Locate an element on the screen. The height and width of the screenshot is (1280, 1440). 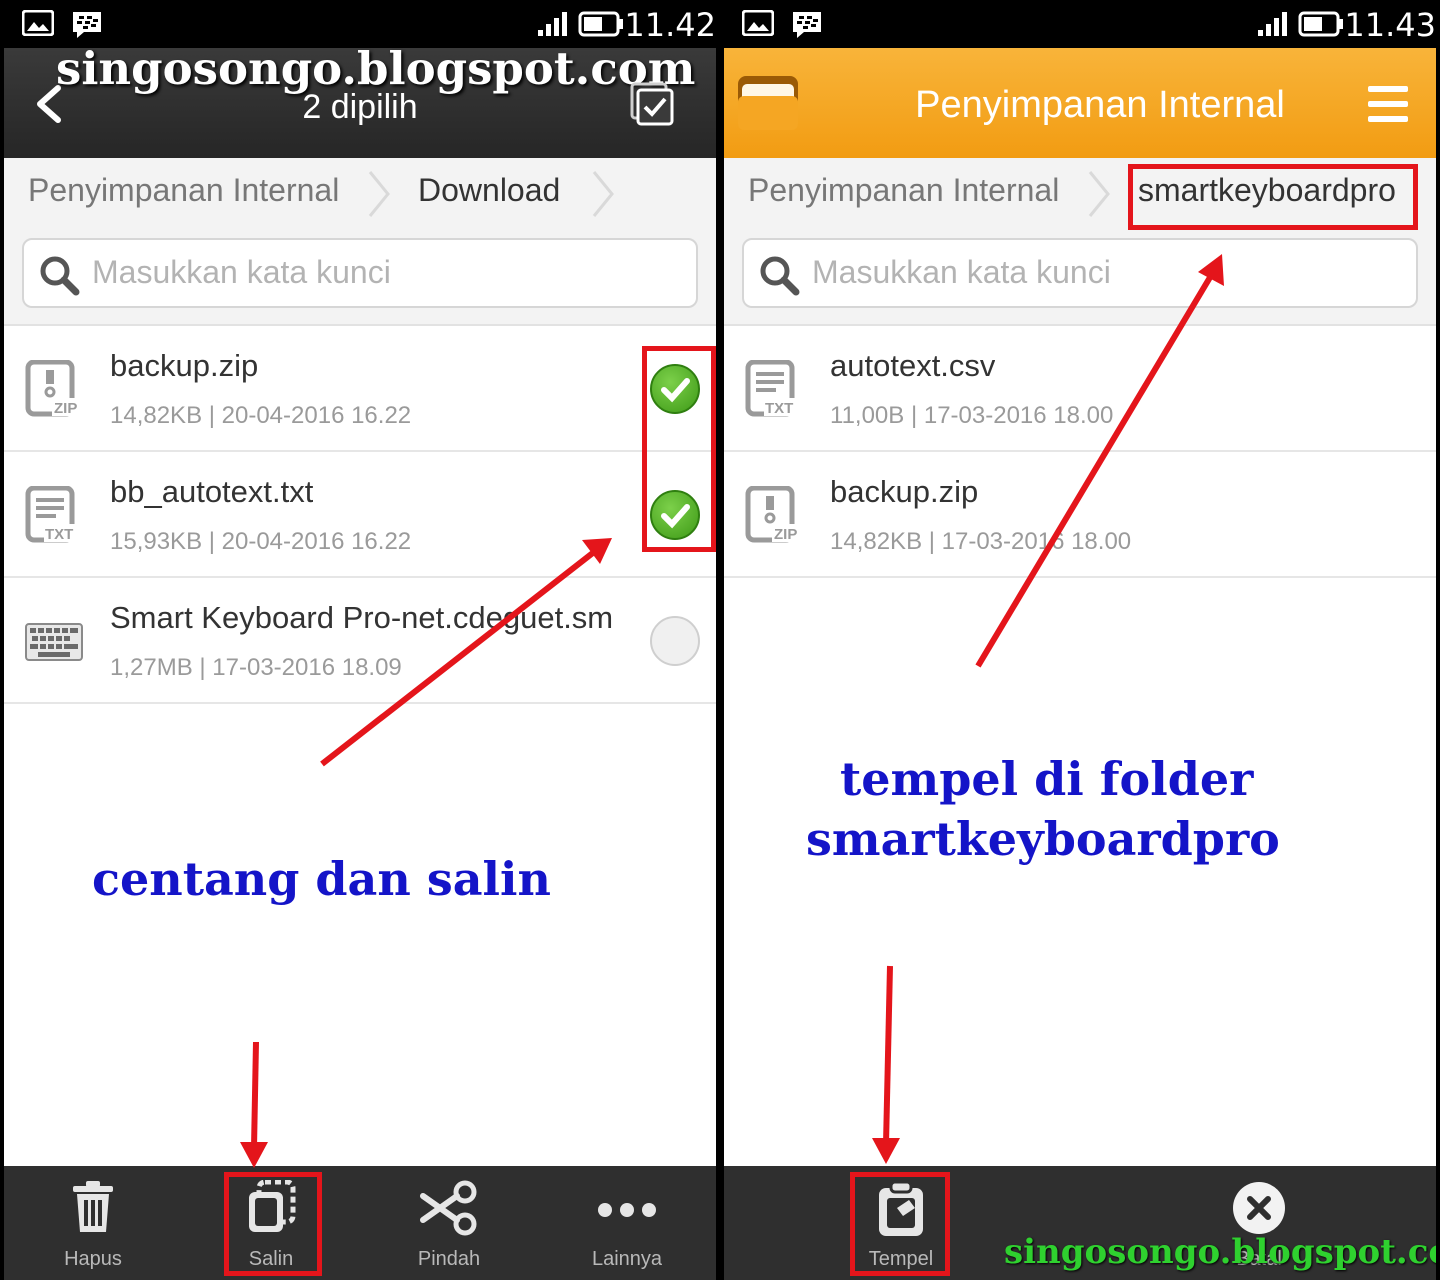
arrow-to-paste is located at coordinates (888, 1055).